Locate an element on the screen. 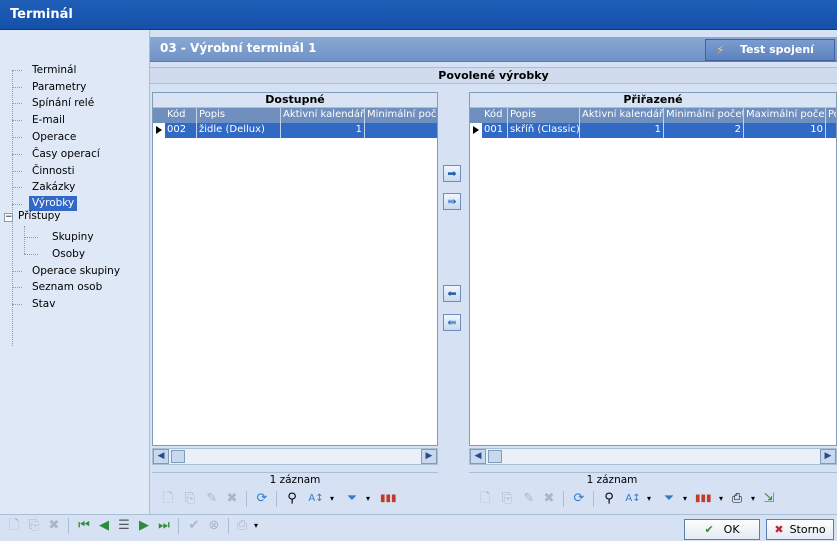  first-record-icon: ⏮ is located at coordinates (84, 526).